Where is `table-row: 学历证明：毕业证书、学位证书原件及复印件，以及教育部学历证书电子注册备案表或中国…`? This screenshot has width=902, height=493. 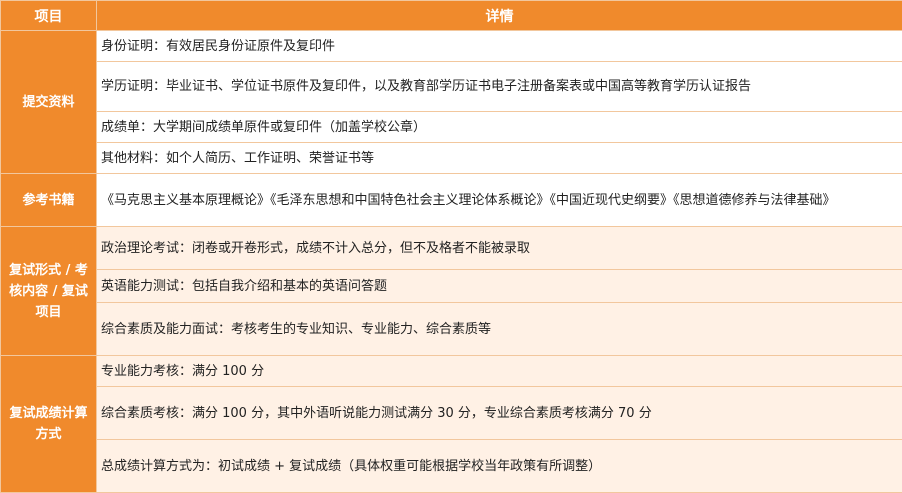
table-row: 学历证明：毕业证书、学位证书原件及复印件，以及教育部学历证书电子注册备案表或中国… is located at coordinates (451, 86).